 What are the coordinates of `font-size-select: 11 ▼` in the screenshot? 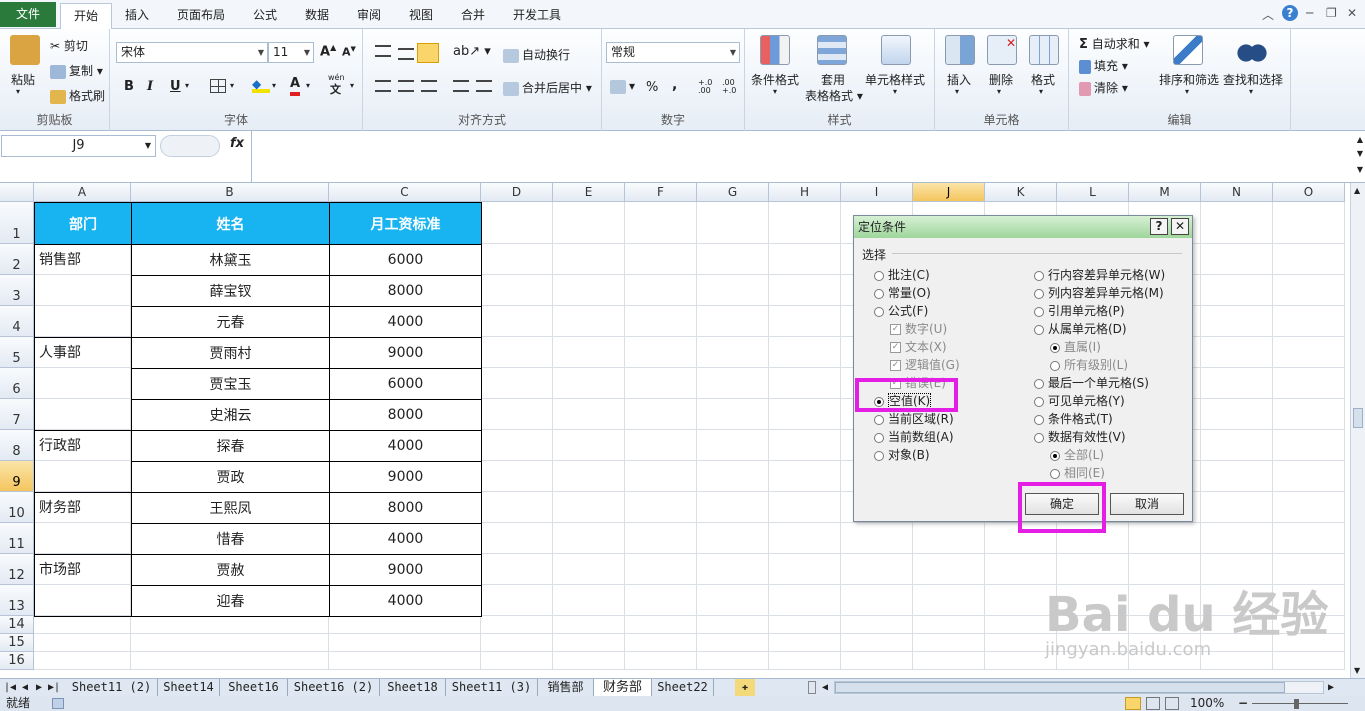 It's located at (291, 52).